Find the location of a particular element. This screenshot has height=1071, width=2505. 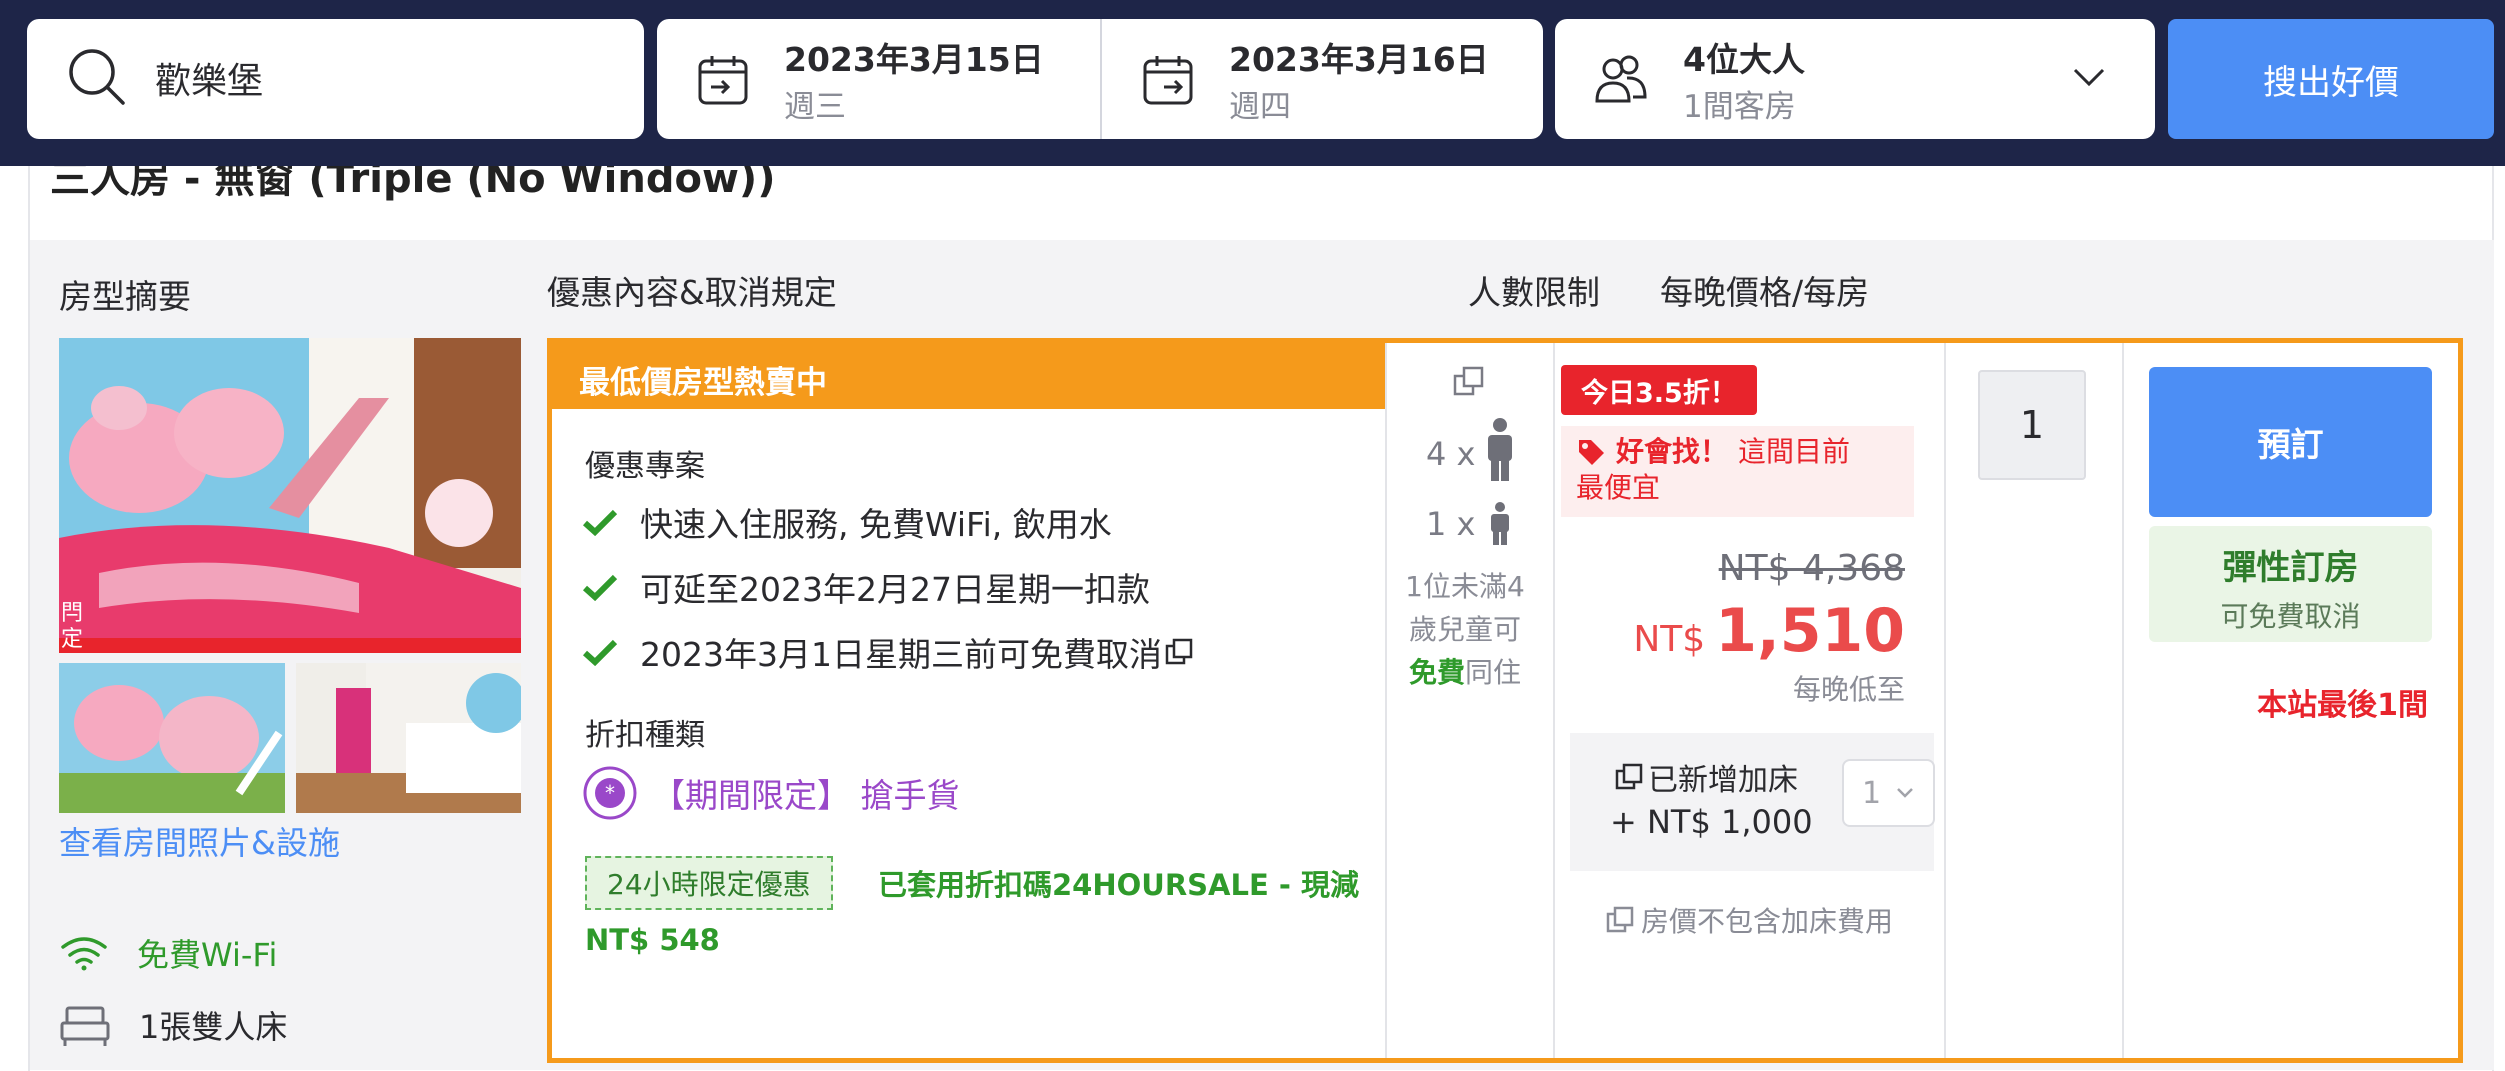

last-room-alert: 本站最後1間 is located at coordinates (2342, 705).